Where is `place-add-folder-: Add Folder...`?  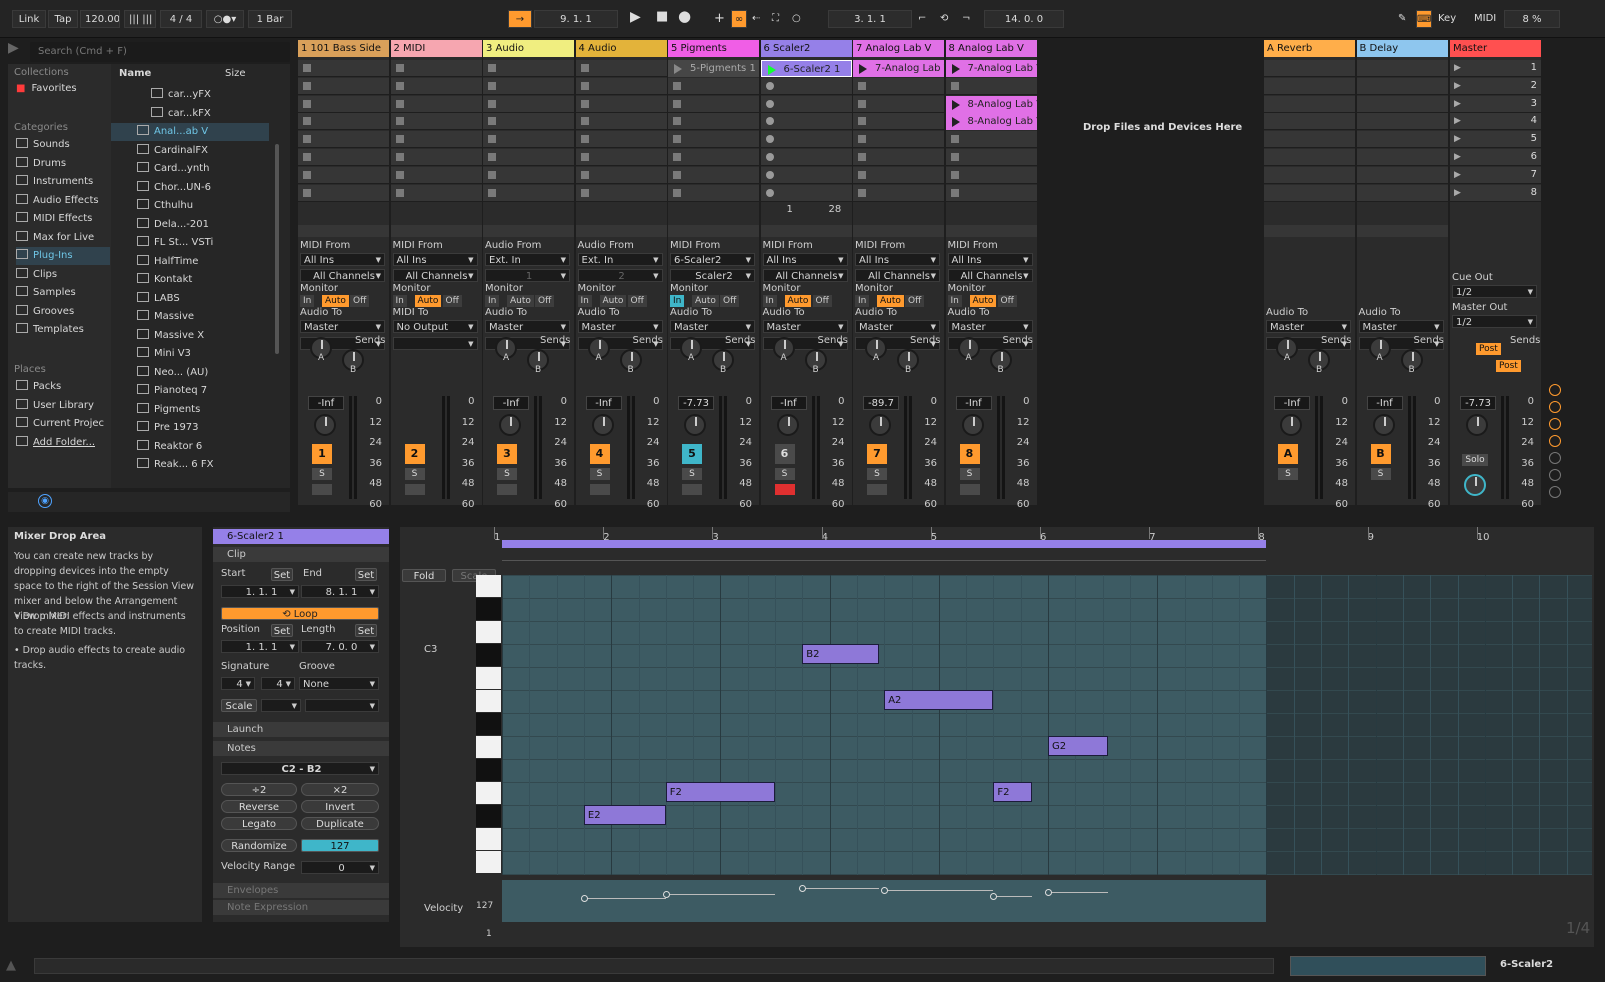 place-add-folder-: Add Folder... is located at coordinates (55, 443).